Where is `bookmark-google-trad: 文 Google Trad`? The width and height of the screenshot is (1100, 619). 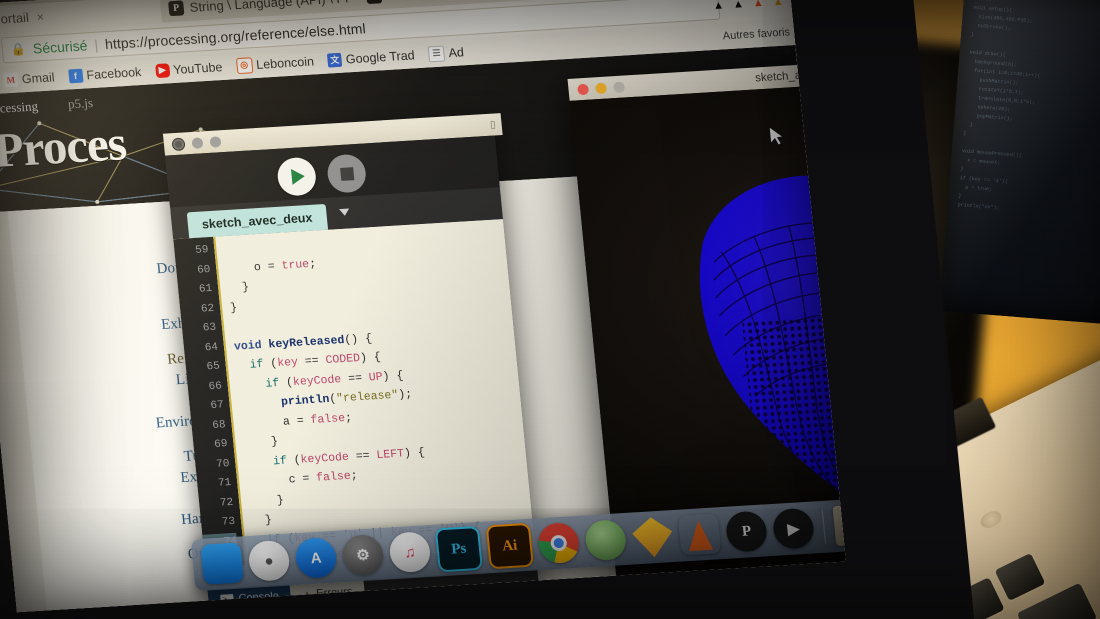
bookmark-google-trad: 文 Google Trad is located at coordinates (371, 57).